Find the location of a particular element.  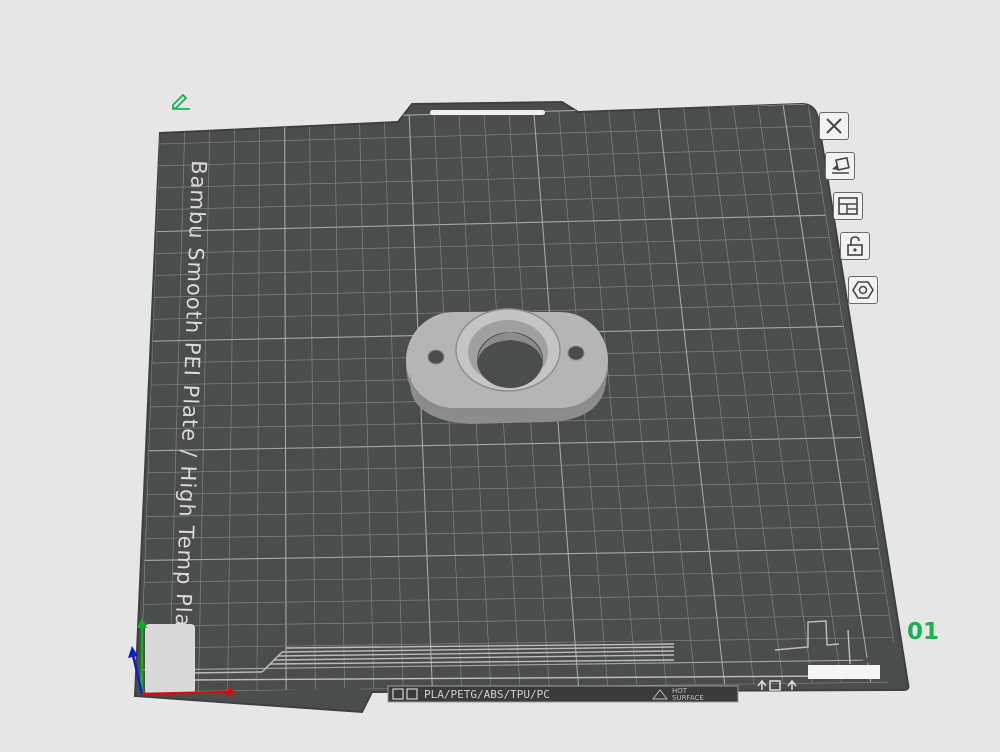

lock-icon is located at coordinates (855, 246).